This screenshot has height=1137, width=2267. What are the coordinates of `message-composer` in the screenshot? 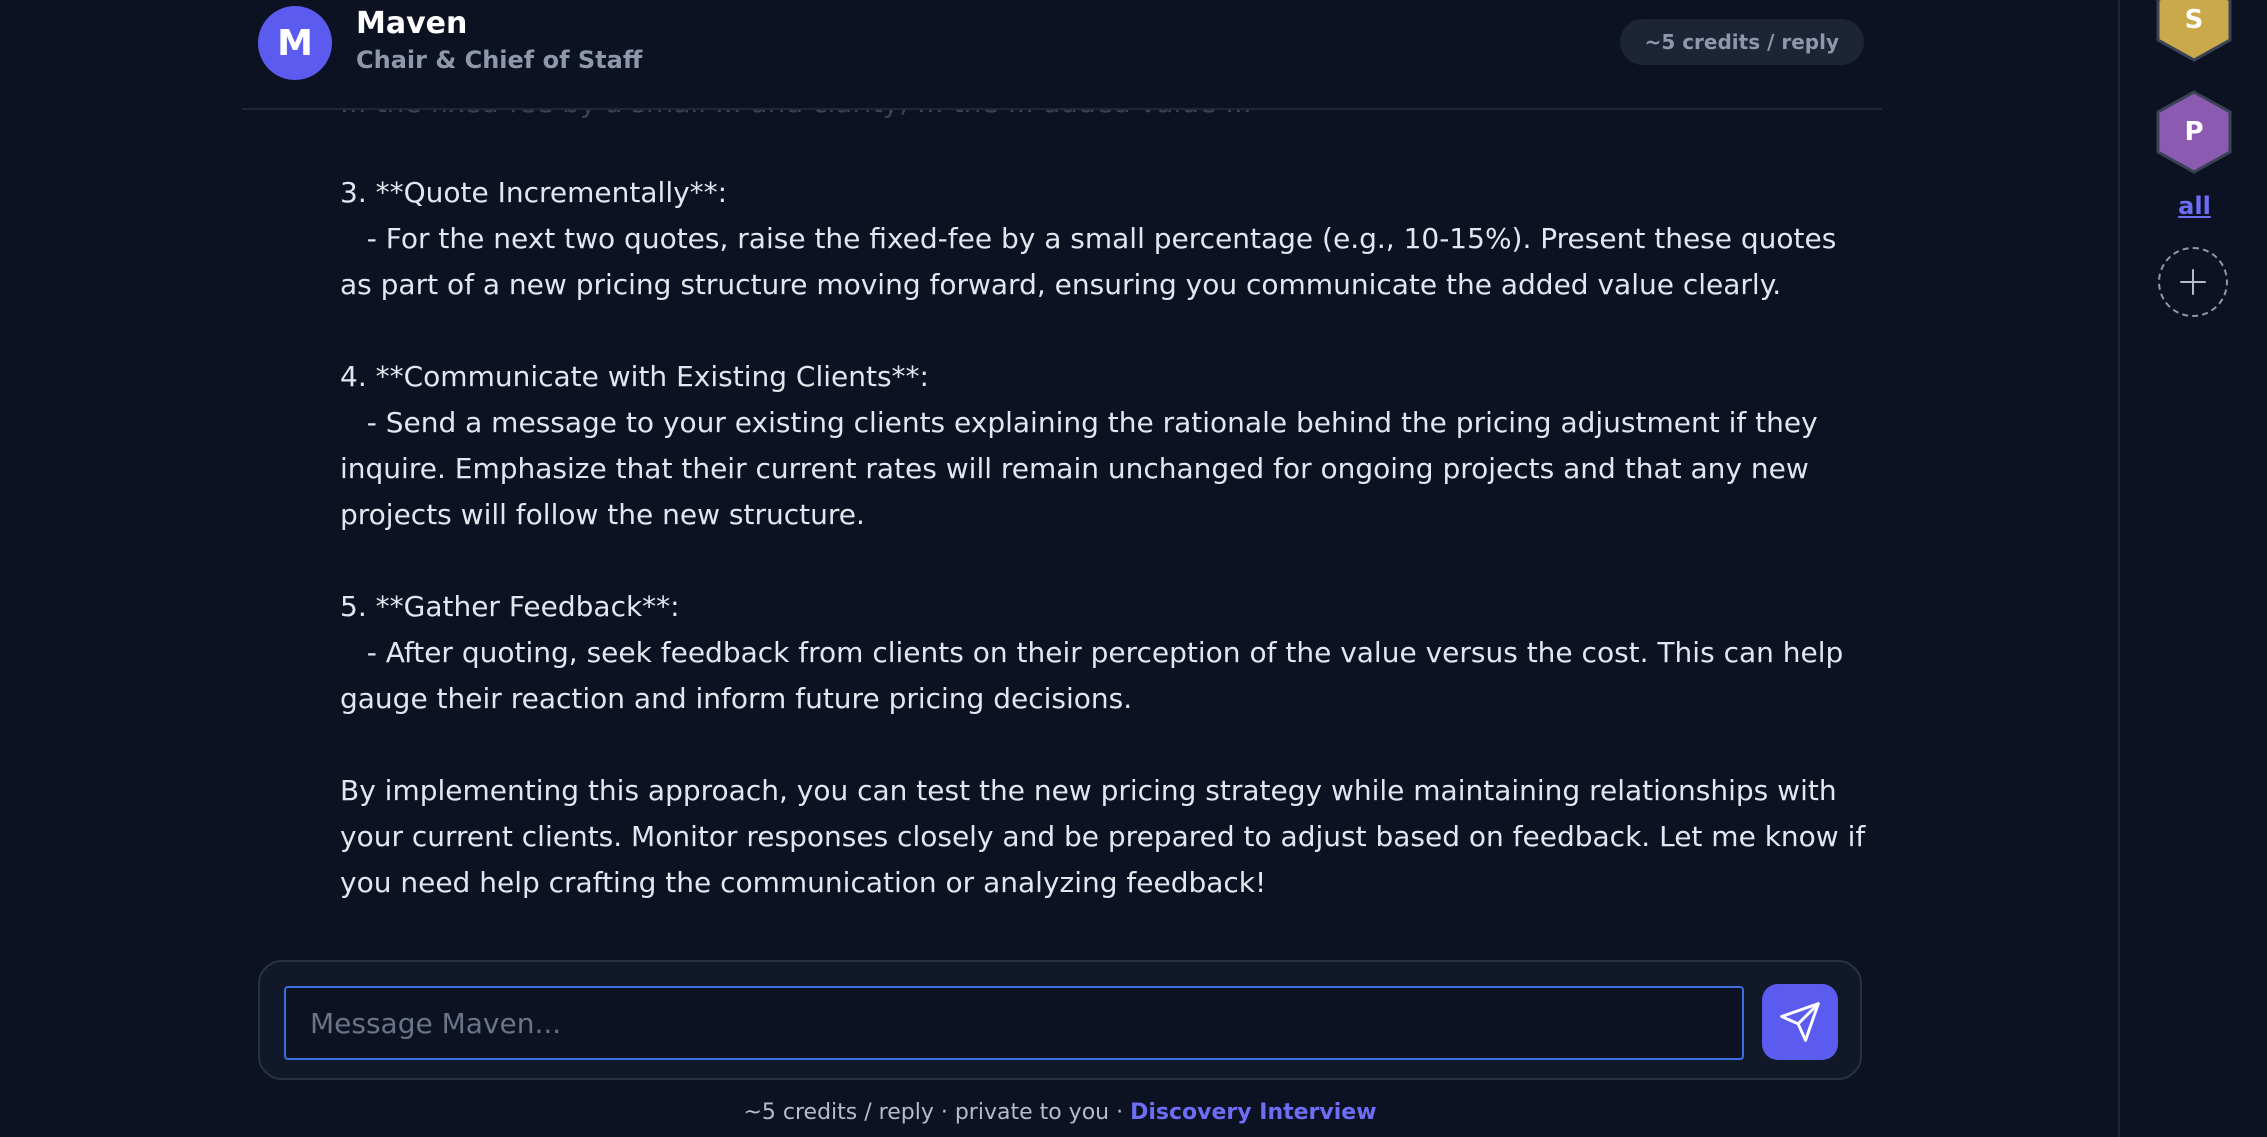 It's located at (1060, 1020).